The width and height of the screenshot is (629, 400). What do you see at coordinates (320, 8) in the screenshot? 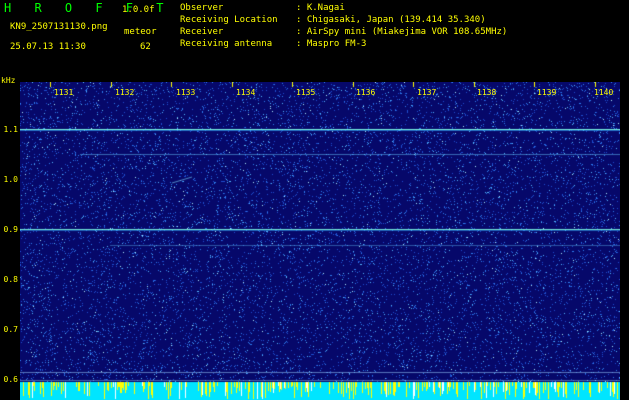
I see `info-observer-value: : K.Nagai` at bounding box center [320, 8].